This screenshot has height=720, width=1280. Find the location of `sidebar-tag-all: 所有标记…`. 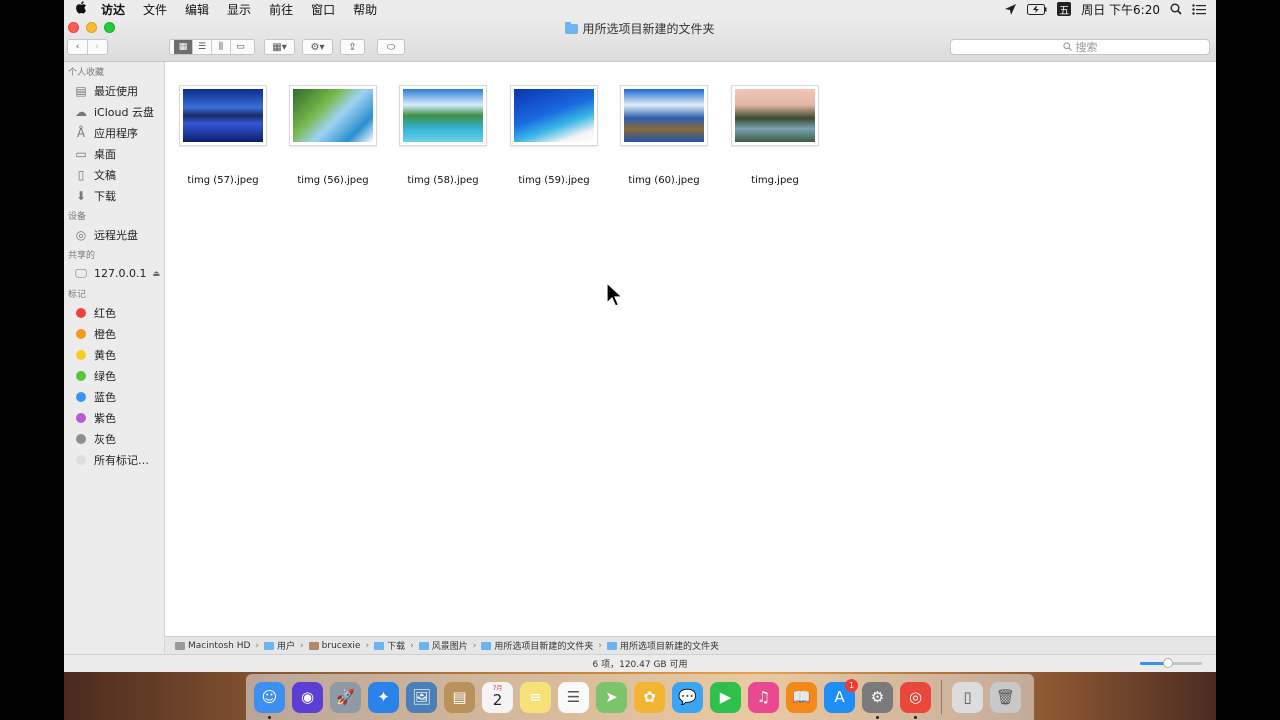

sidebar-tag-all: 所有标记… is located at coordinates (114, 459).